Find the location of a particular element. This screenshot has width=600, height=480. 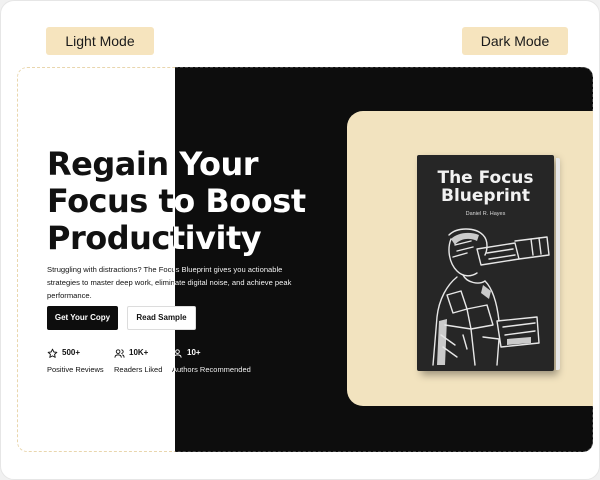

hero-headline: Regain Your Focus to Boost Productivity is located at coordinates (197, 201).